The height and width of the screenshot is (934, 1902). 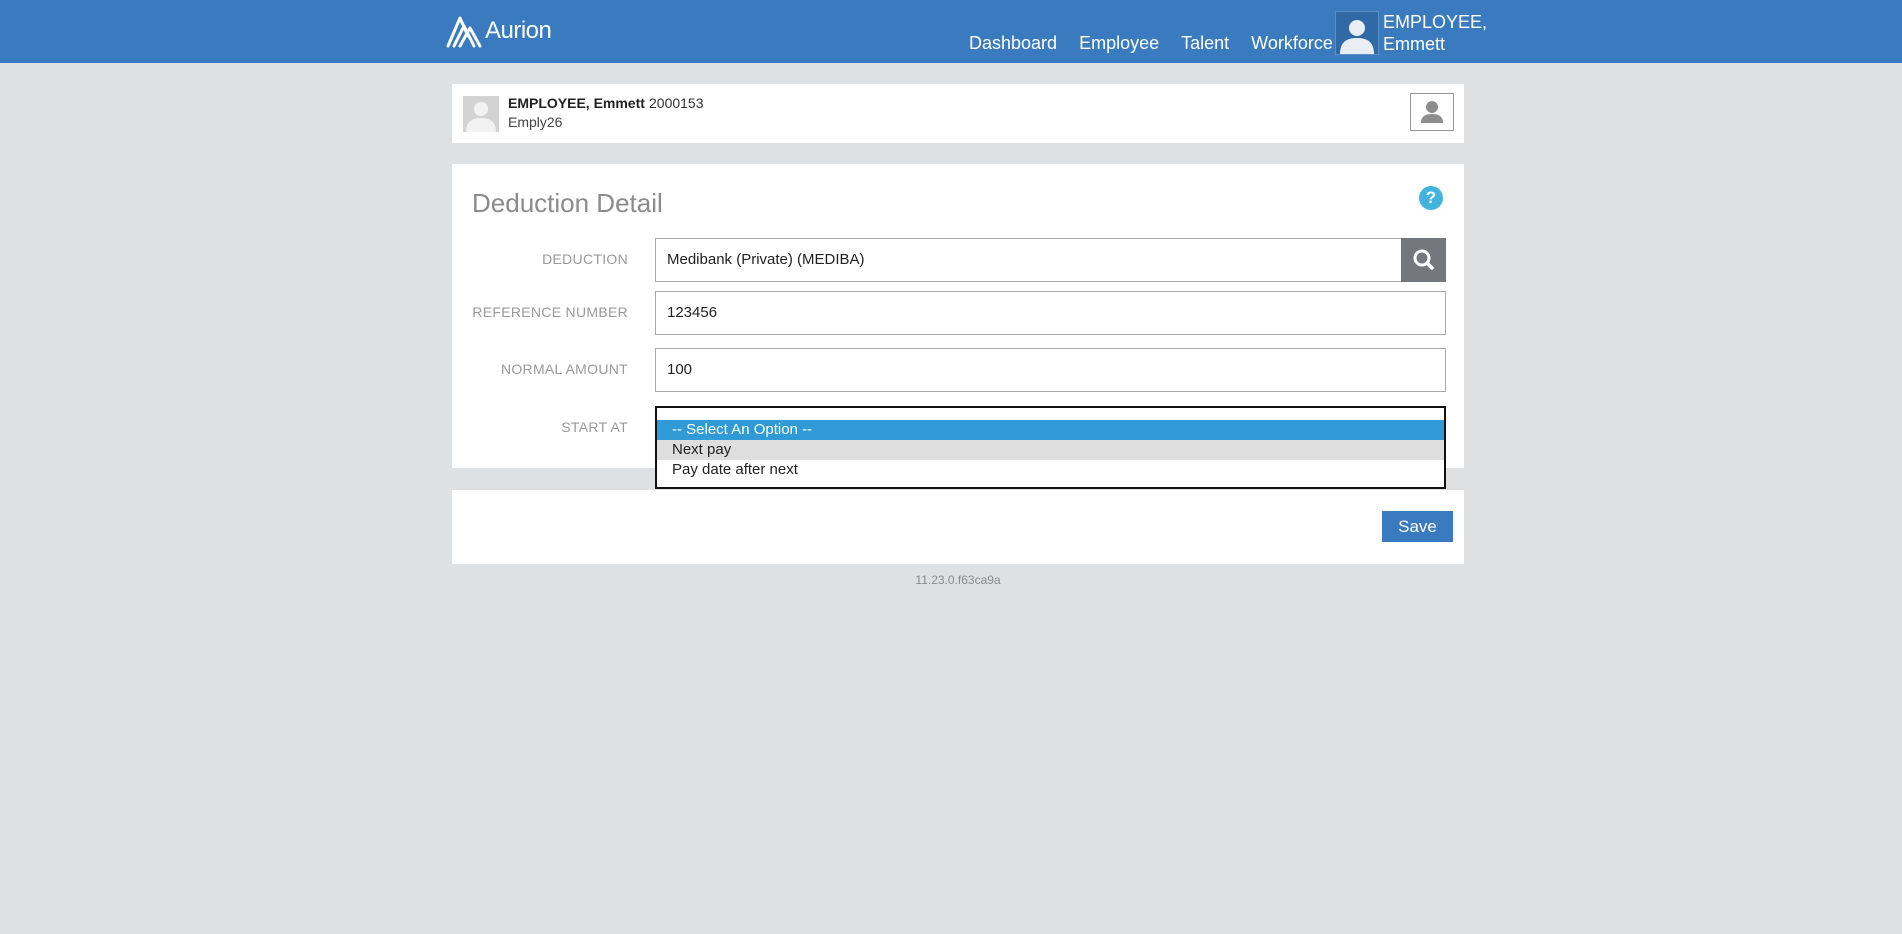 I want to click on nav-talent: Talent, so click(x=1205, y=43).